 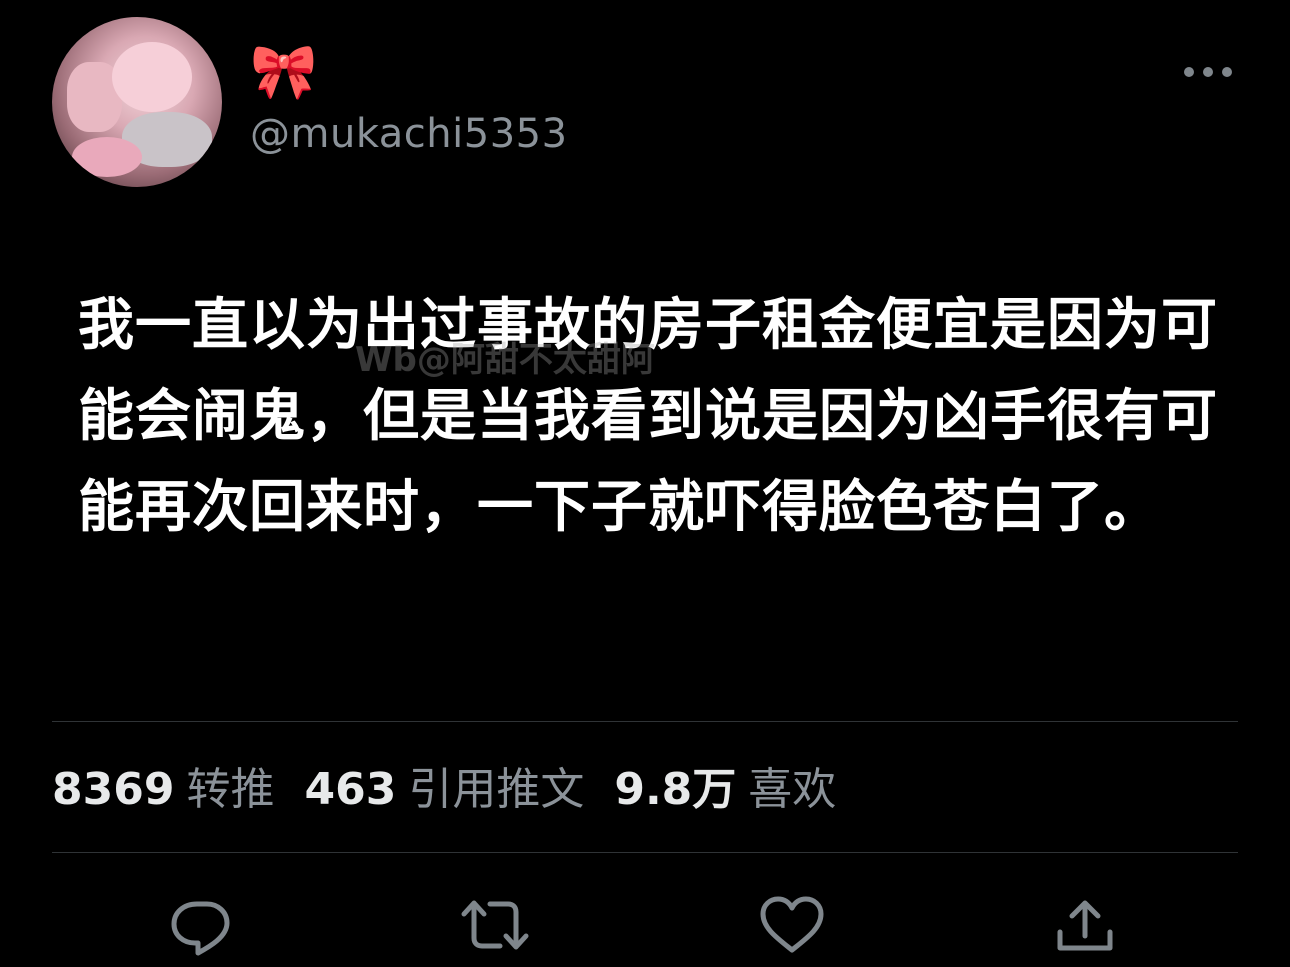 What do you see at coordinates (113, 789) in the screenshot?
I see `retweets-count: 8369` at bounding box center [113, 789].